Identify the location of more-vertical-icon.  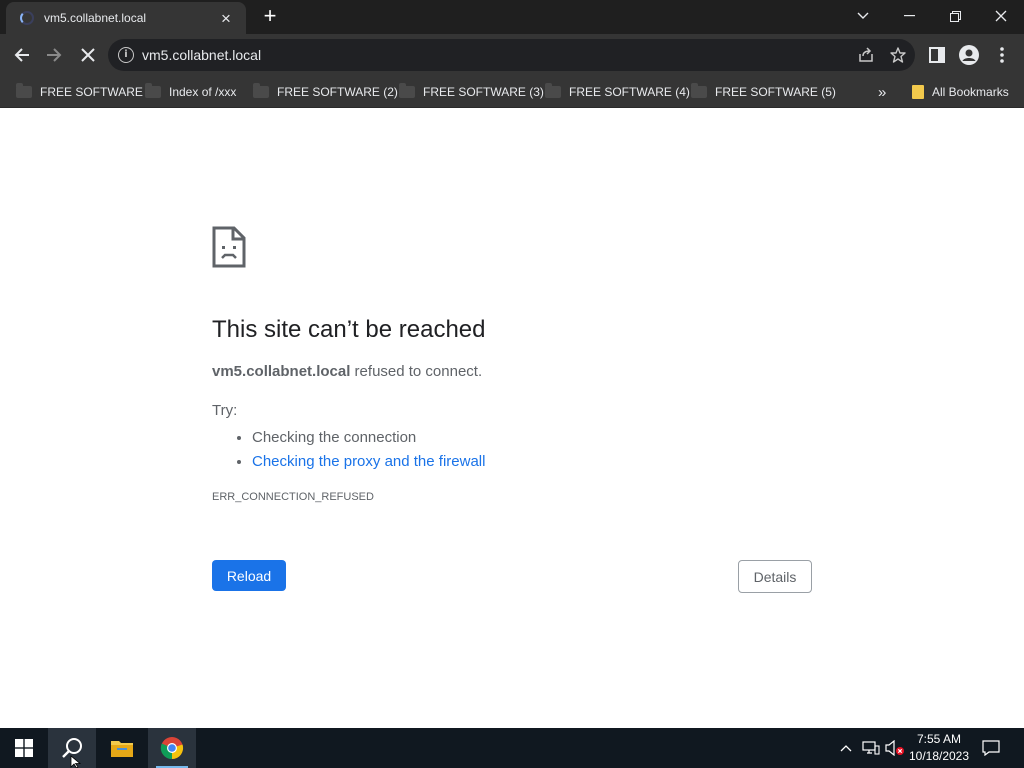
(1002, 55).